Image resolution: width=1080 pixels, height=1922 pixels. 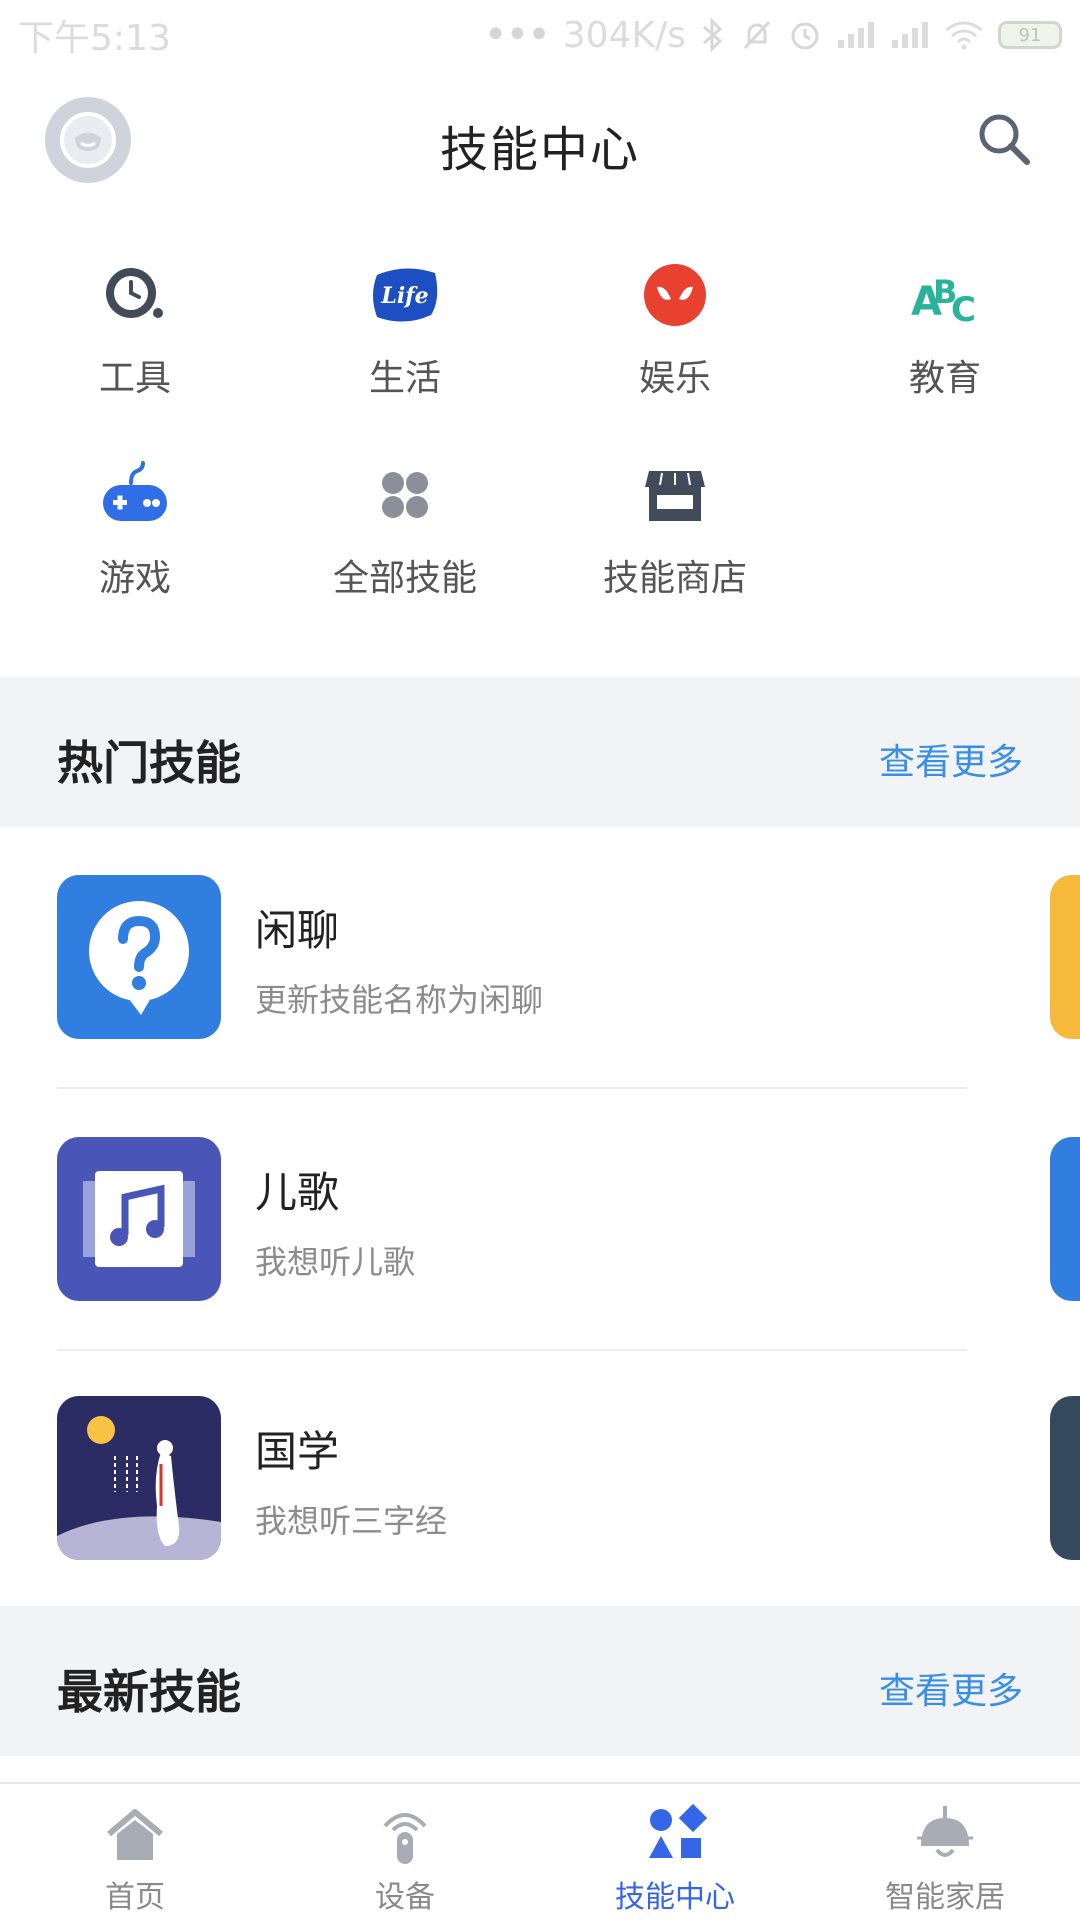 What do you see at coordinates (675, 1897) in the screenshot?
I see `tab-label: 技能中心` at bounding box center [675, 1897].